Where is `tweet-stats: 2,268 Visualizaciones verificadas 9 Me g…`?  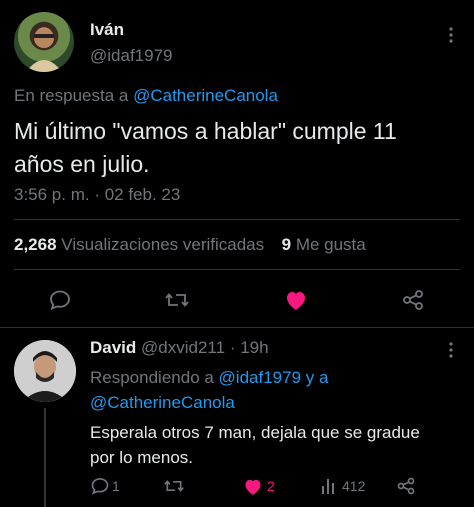
tweet-stats: 2,268 Visualizaciones verificadas 9 Me g… is located at coordinates (190, 245).